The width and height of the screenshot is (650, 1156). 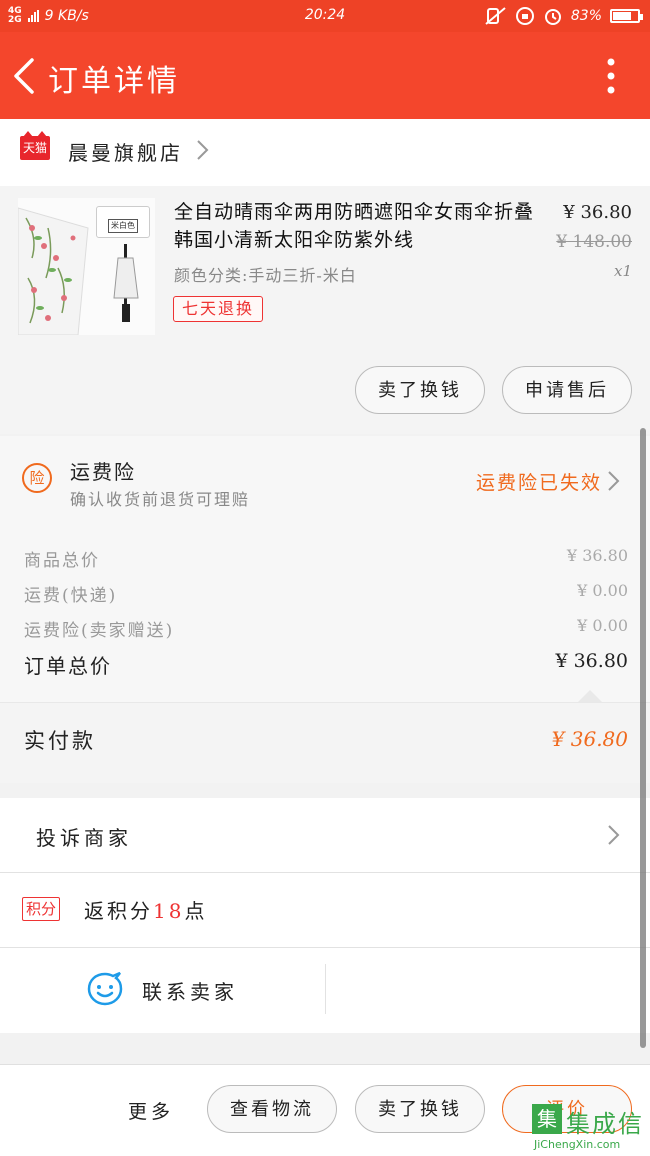 What do you see at coordinates (325, 152) in the screenshot?
I see `shop-row: 天猫 晨曼旗舰店` at bounding box center [325, 152].